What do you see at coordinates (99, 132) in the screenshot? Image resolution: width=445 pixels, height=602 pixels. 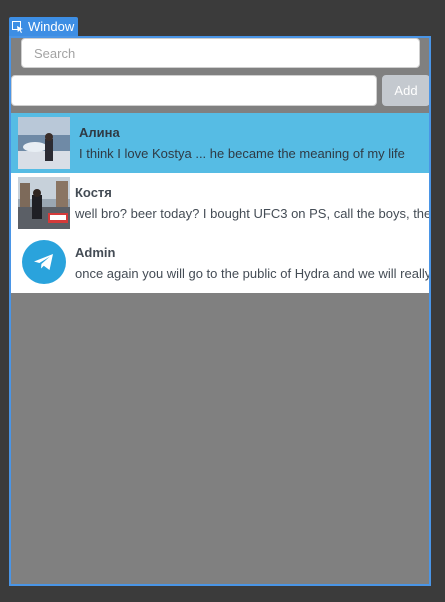 I see `chat-name: Алина` at bounding box center [99, 132].